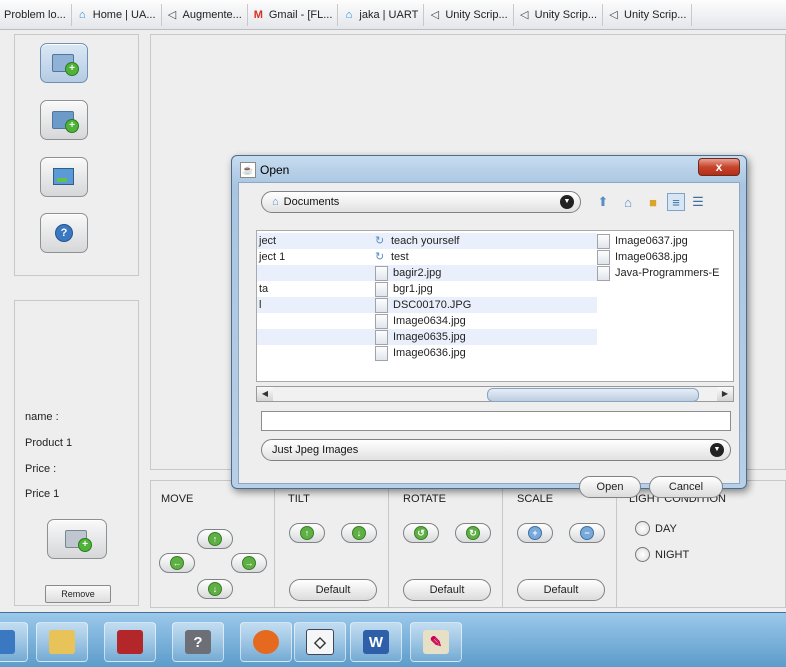 The width and height of the screenshot is (786, 667). What do you see at coordinates (587, 533) in the screenshot?
I see `zoom-out-button: −` at bounding box center [587, 533].